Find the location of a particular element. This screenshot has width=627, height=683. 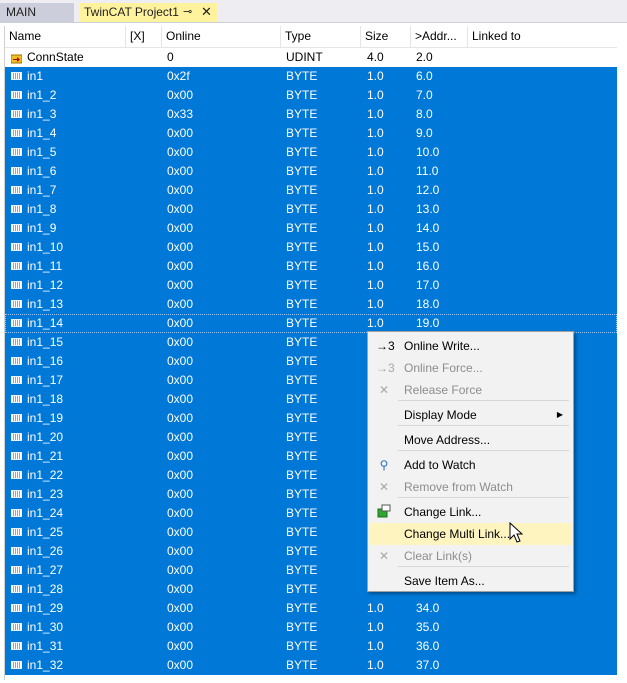

online-value: 0 is located at coordinates (170, 57).